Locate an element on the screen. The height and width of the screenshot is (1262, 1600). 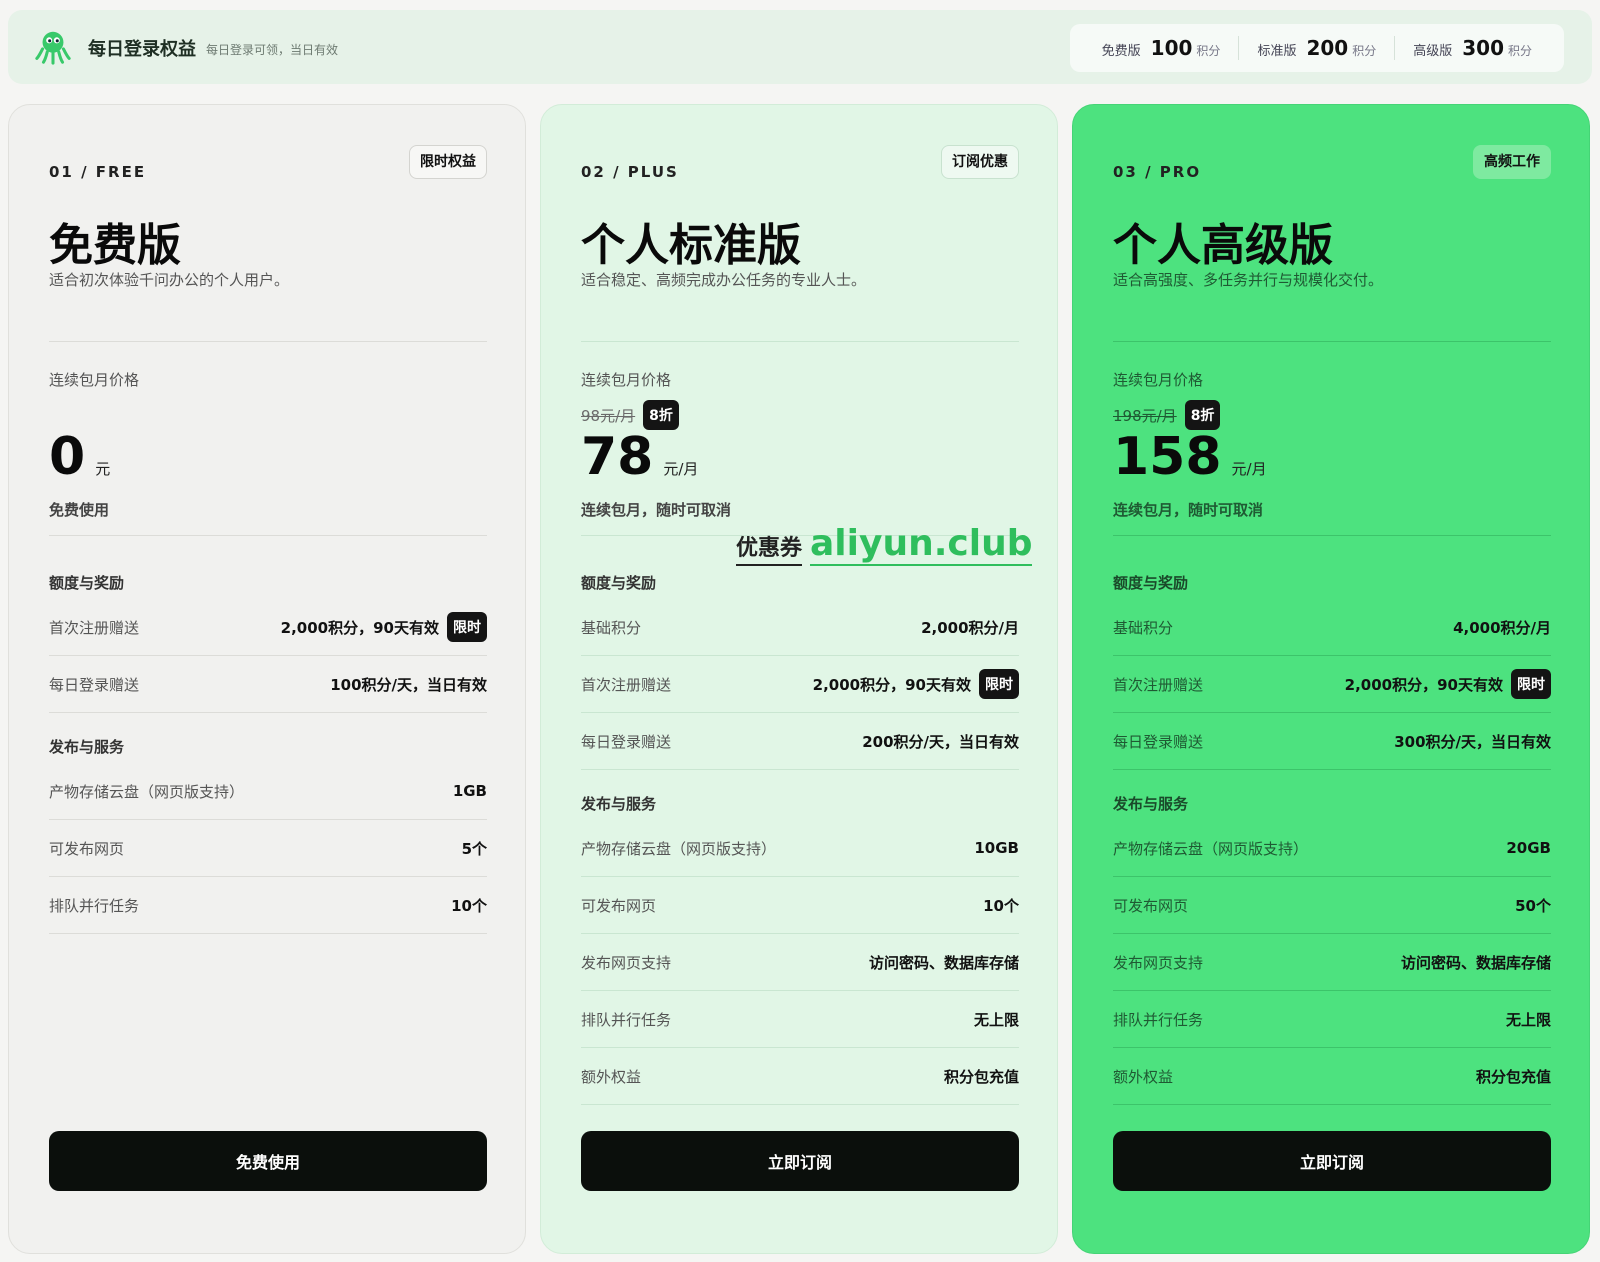
row-value: 300积分/天，当日有效 is located at coordinates (1472, 741).